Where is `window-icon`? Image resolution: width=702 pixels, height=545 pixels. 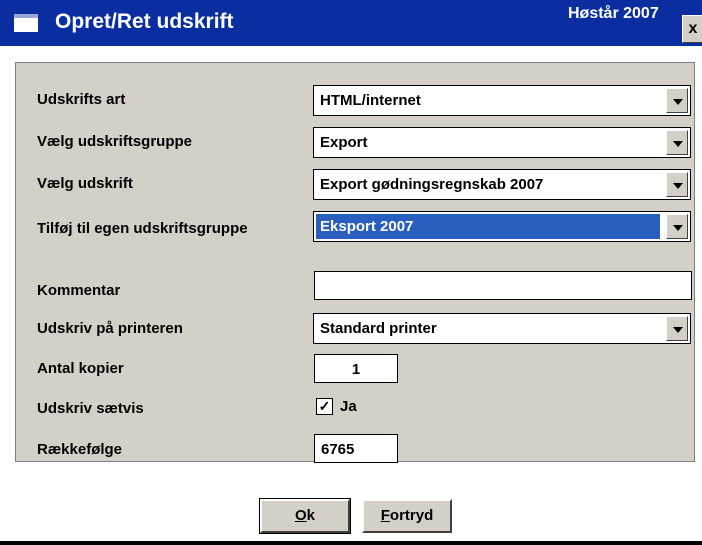 window-icon is located at coordinates (26, 23).